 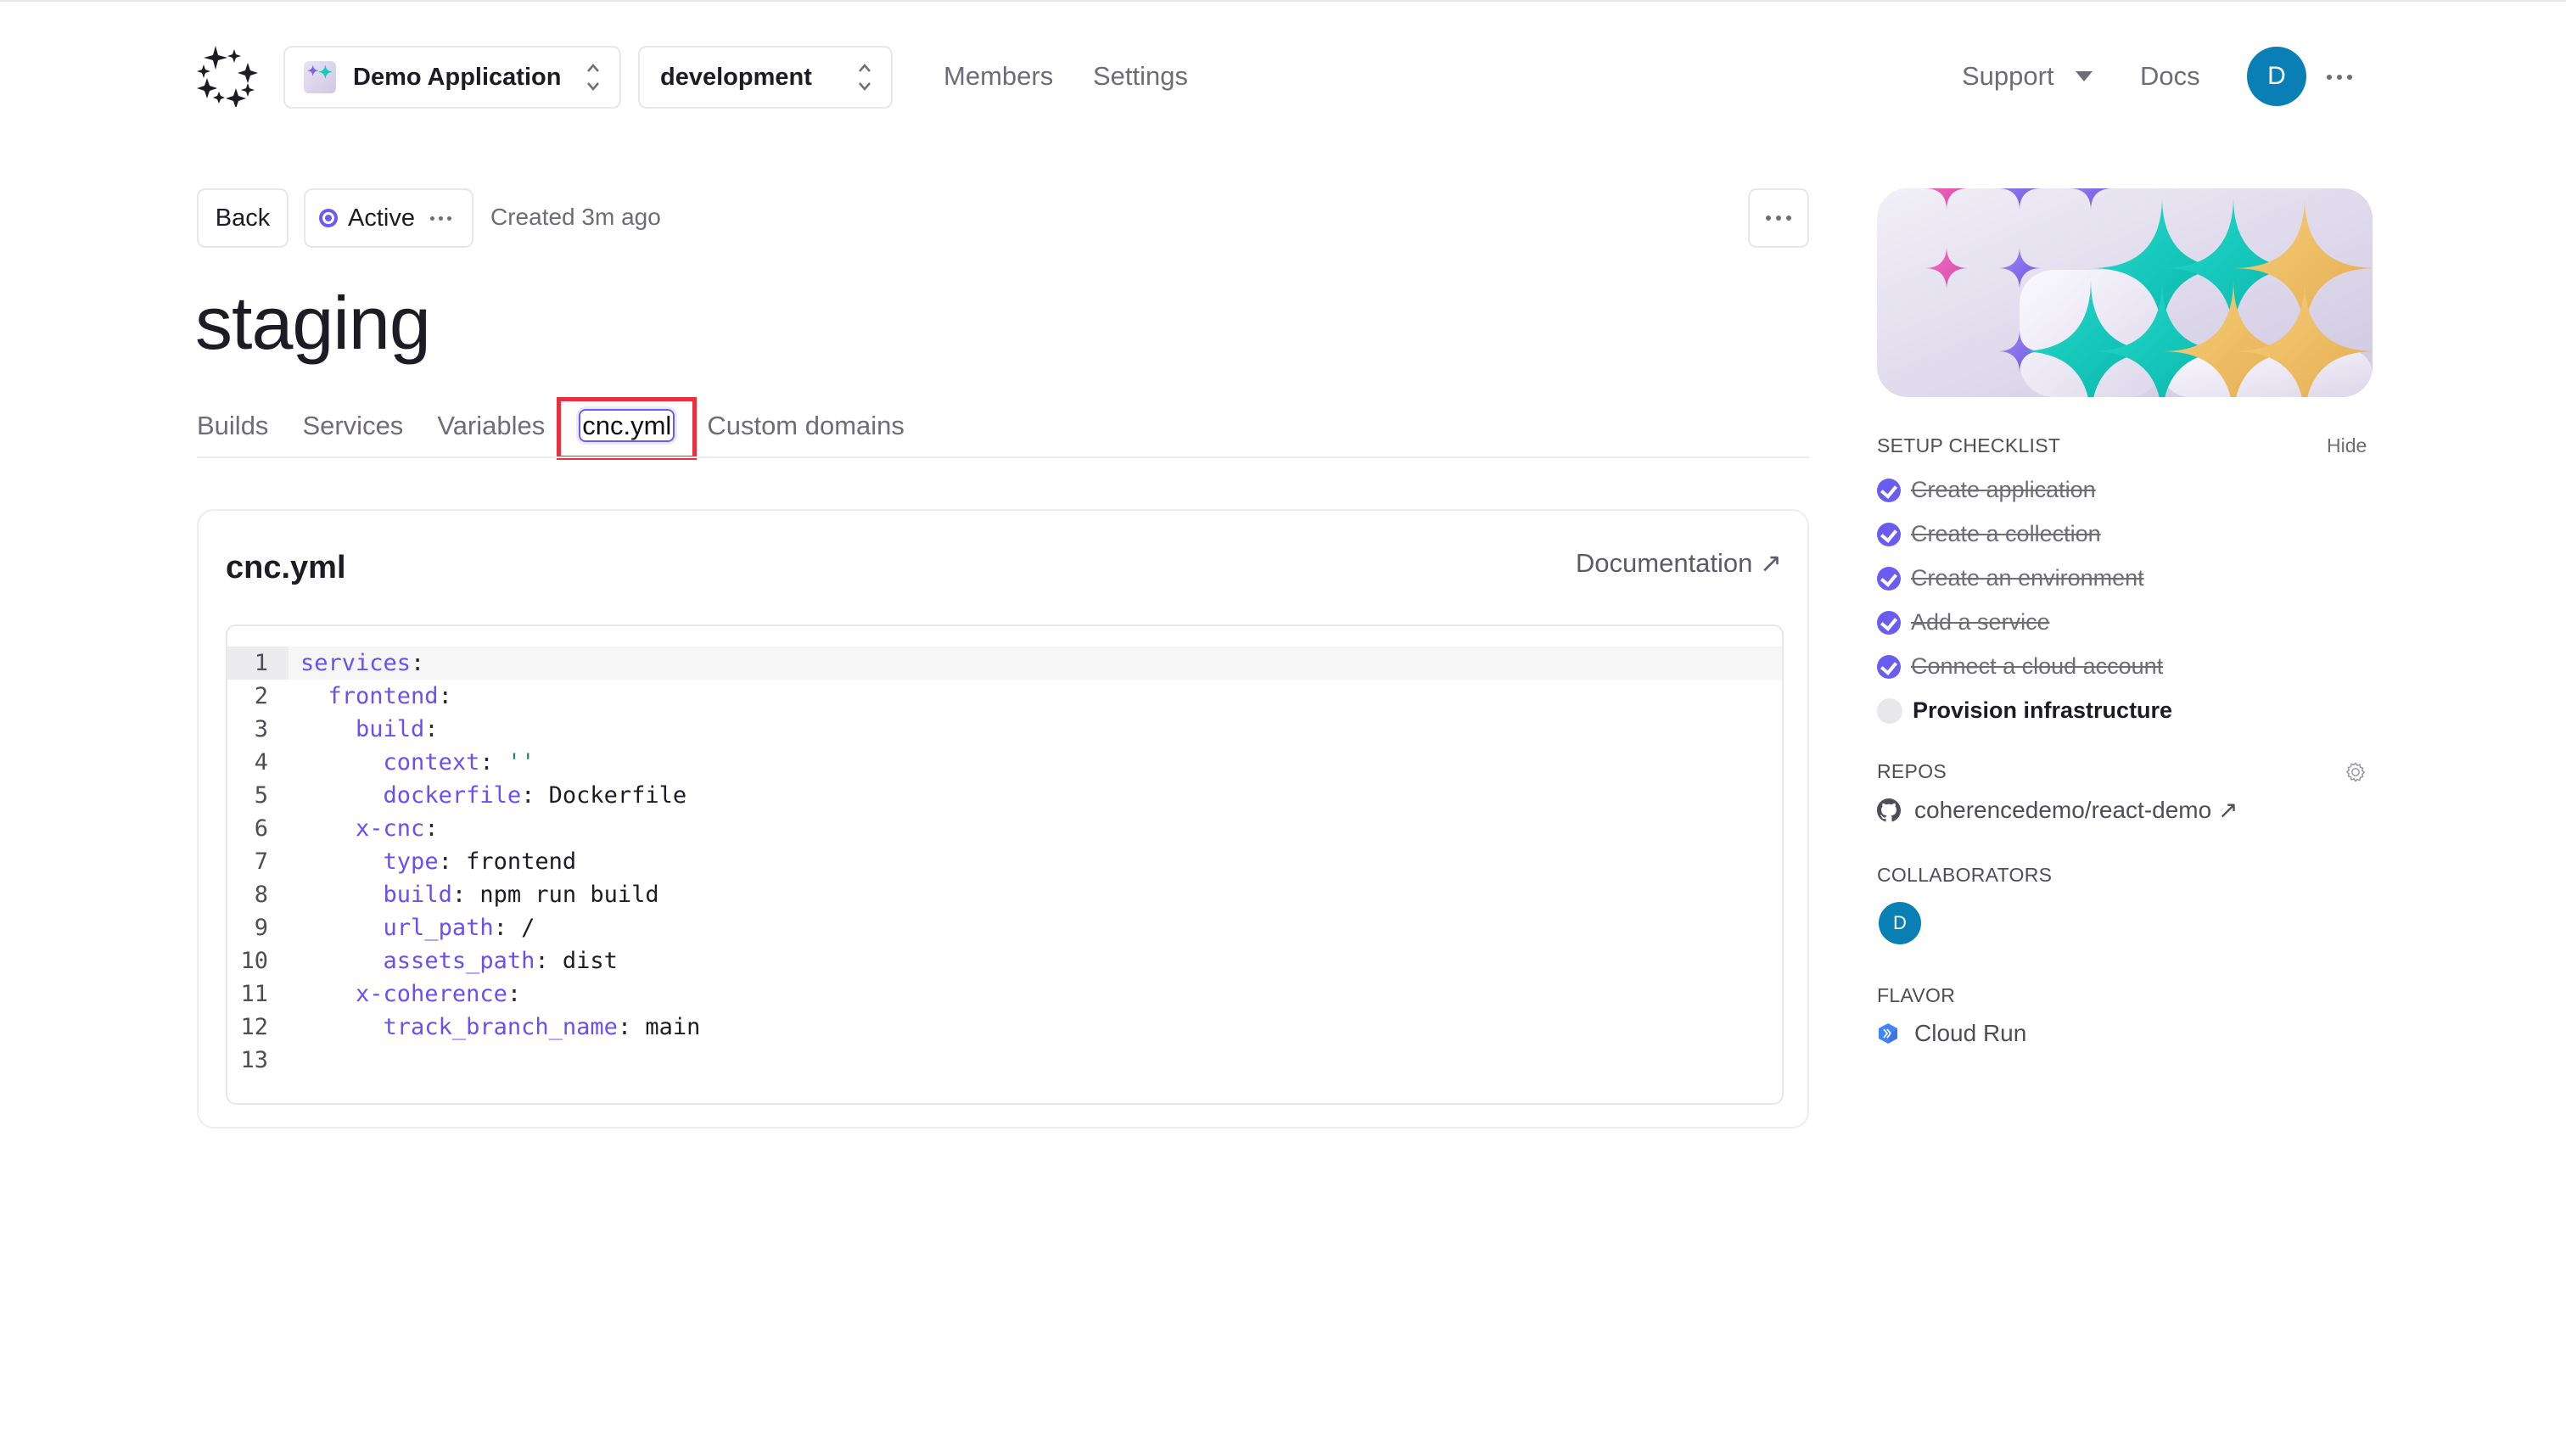 What do you see at coordinates (1004, 894) in the screenshot?
I see `code-line: 8 build: npm run build` at bounding box center [1004, 894].